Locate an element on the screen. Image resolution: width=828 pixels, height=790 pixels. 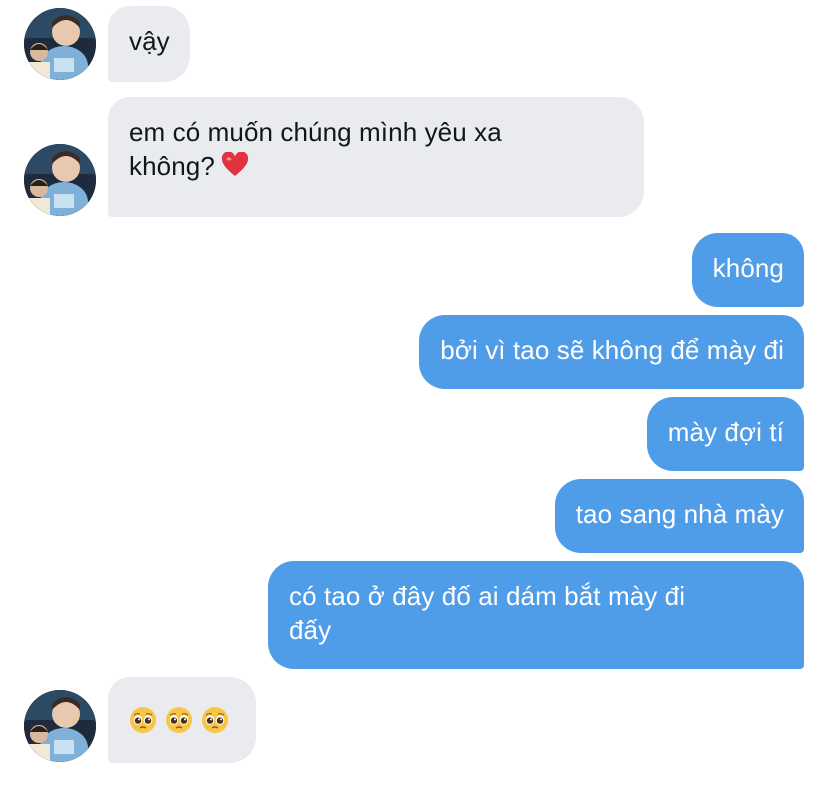
outgoing-message: không is located at coordinates (747, 270).